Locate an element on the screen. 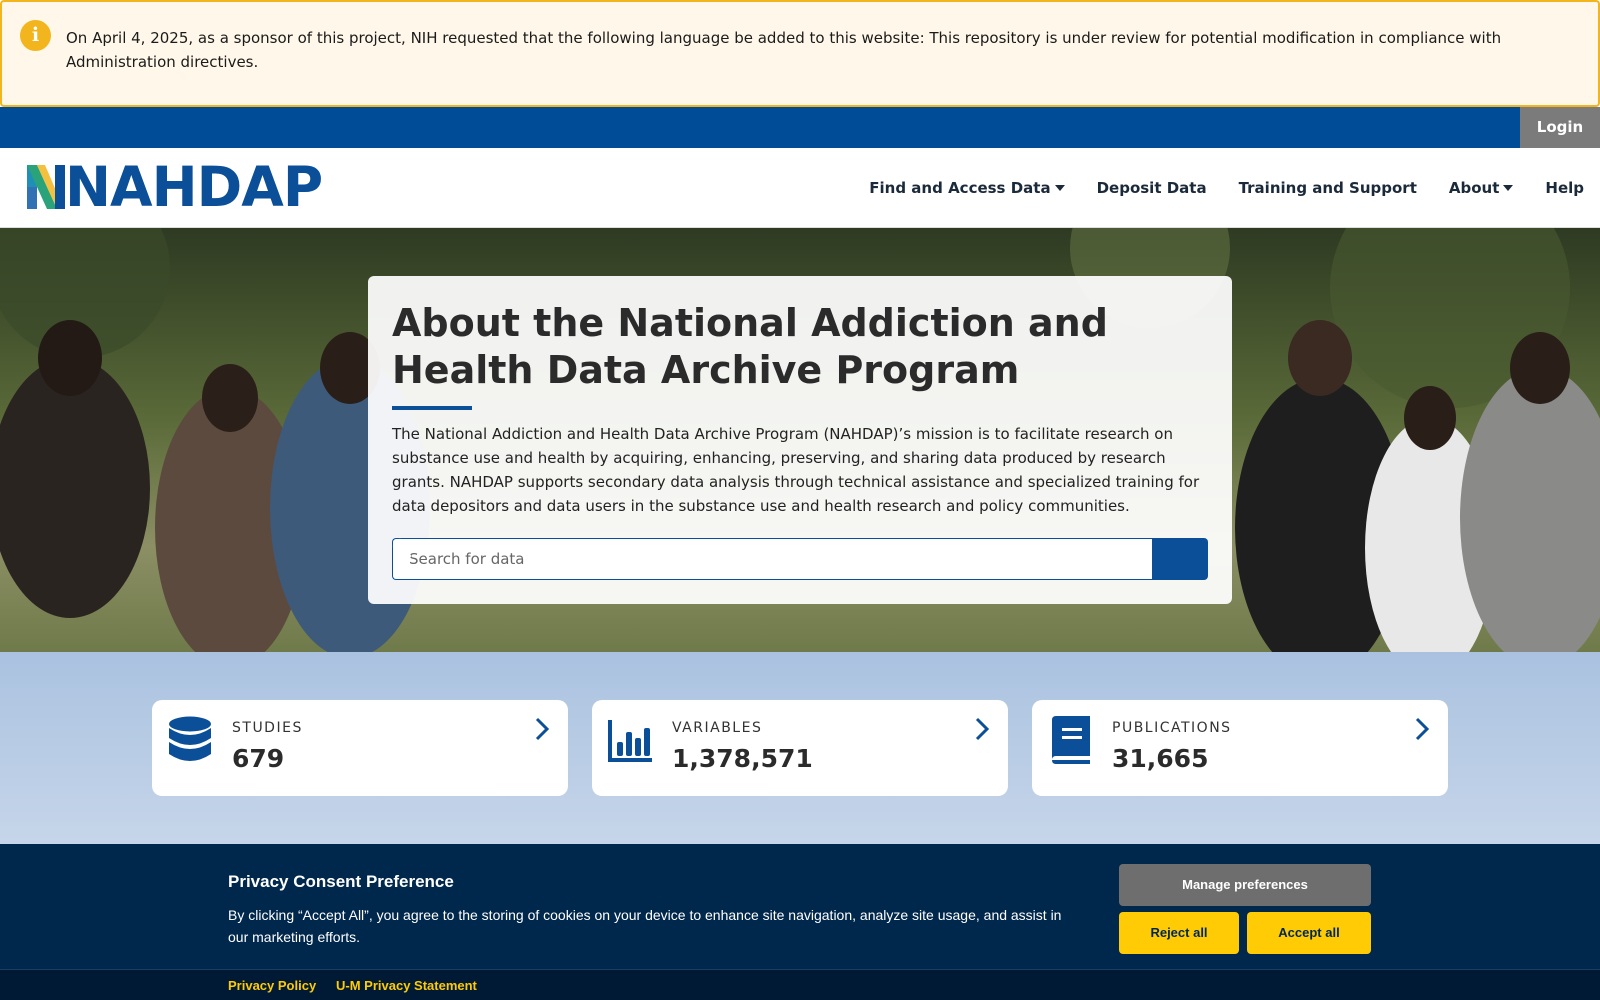 The image size is (1600, 1000). nav-label: Find and Access Data is located at coordinates (960, 188).